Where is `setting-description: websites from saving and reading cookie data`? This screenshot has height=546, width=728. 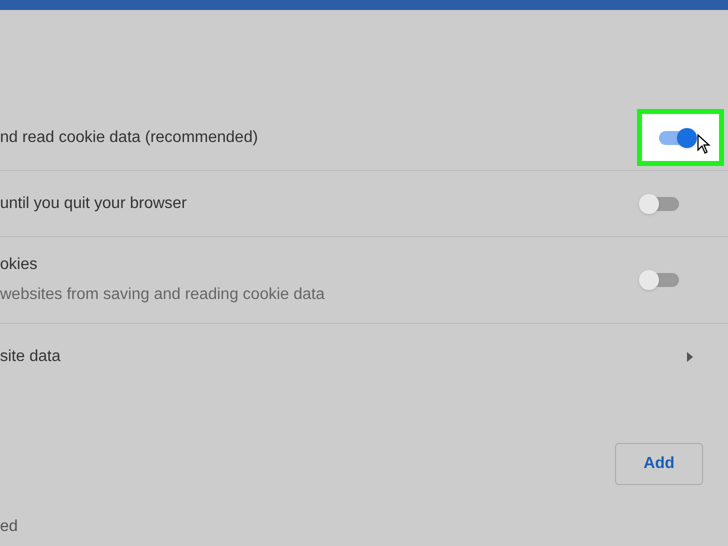 setting-description: websites from saving and reading cookie data is located at coordinates (162, 295).